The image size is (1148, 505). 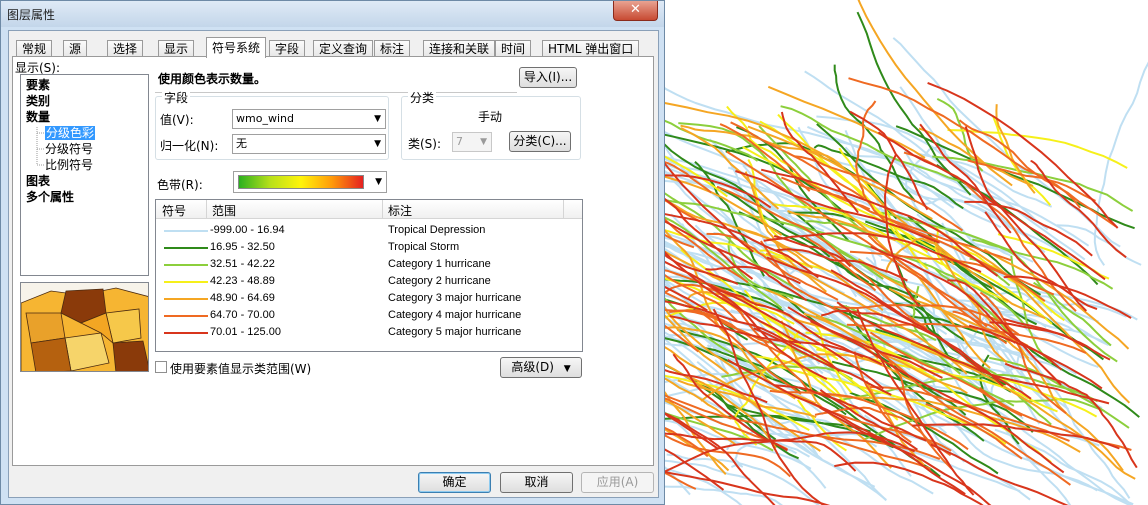 I want to click on preview-map-icon, so click(x=84, y=327).